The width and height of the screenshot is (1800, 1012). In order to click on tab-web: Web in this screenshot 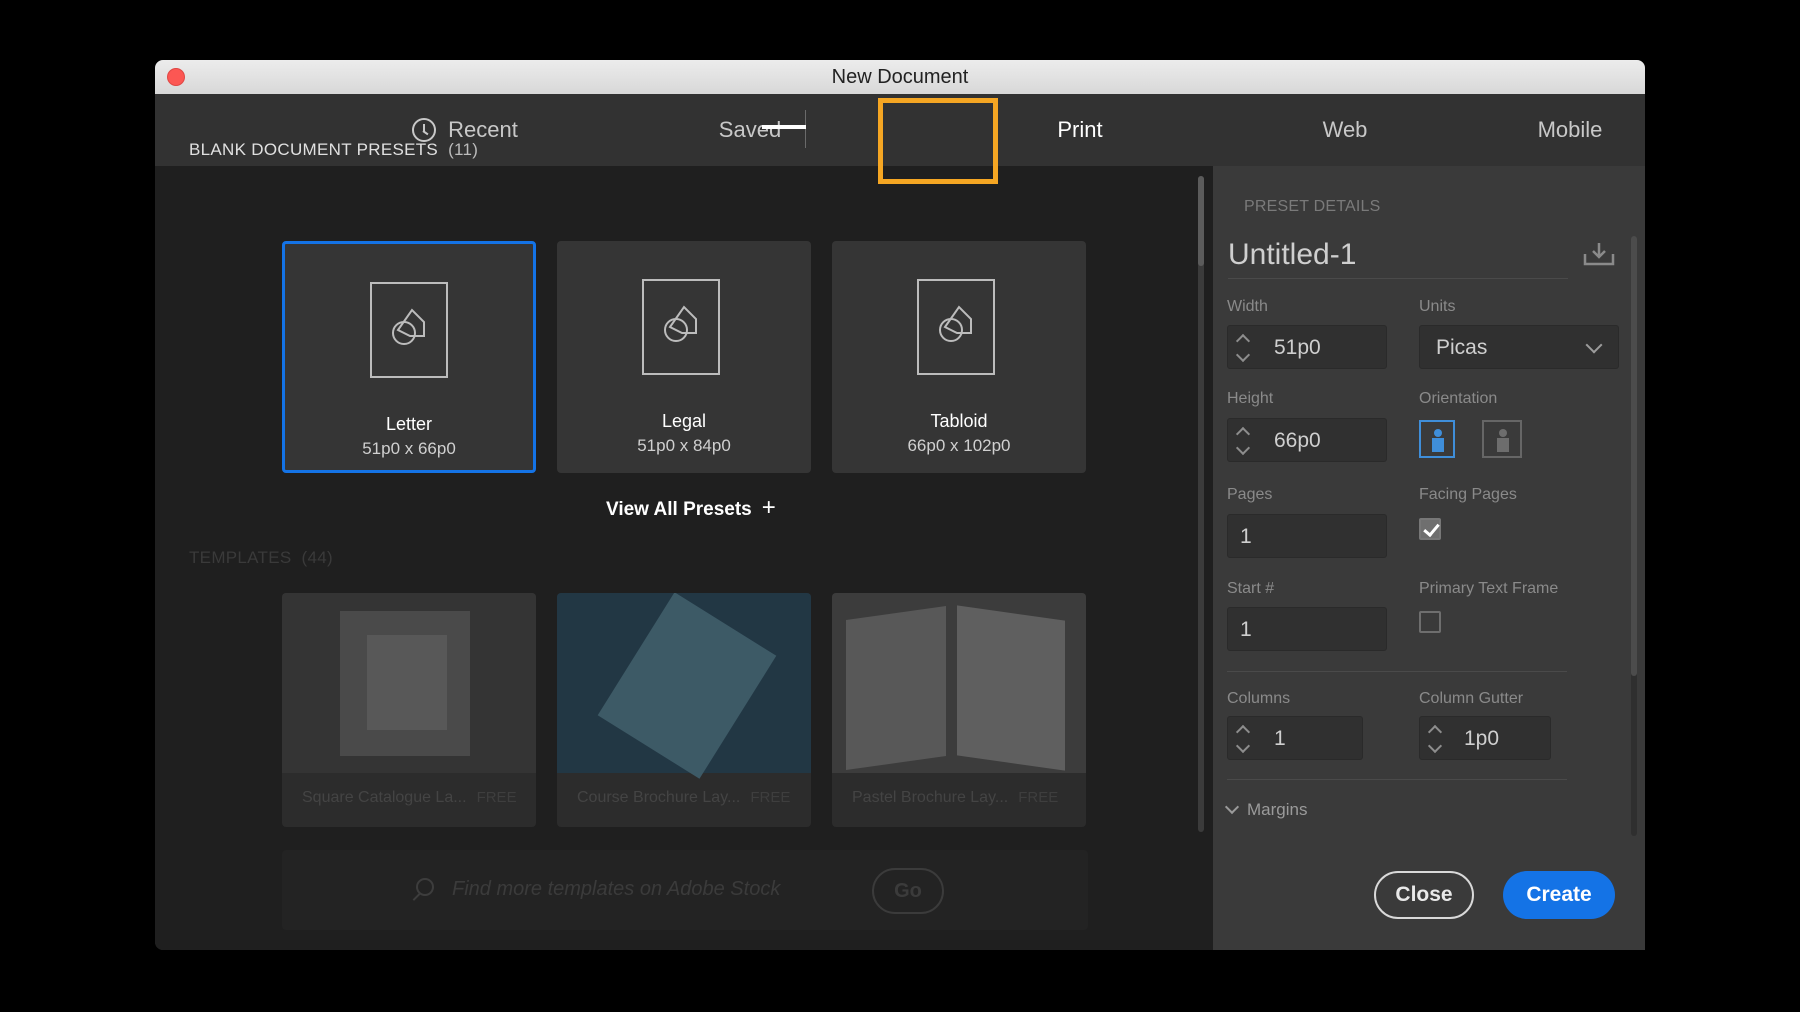, I will do `click(1345, 130)`.